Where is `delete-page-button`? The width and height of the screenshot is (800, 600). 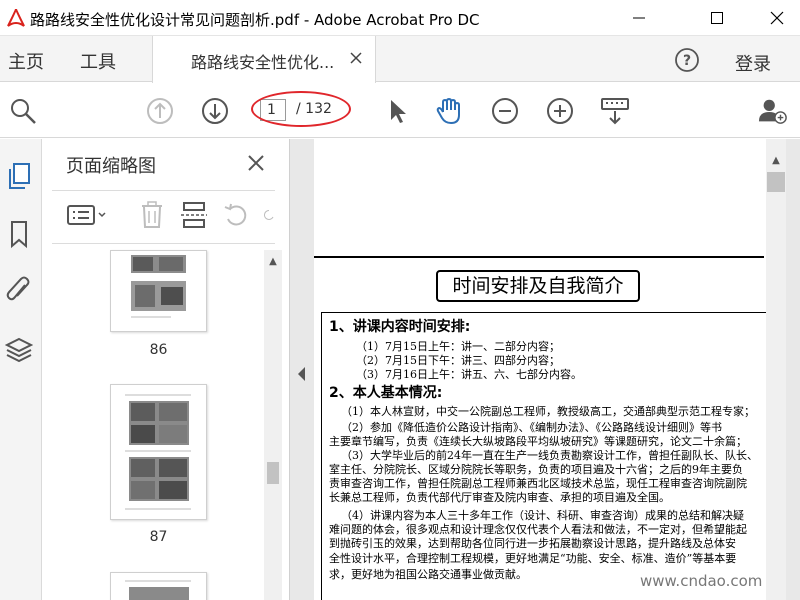
delete-page-button is located at coordinates (152, 215).